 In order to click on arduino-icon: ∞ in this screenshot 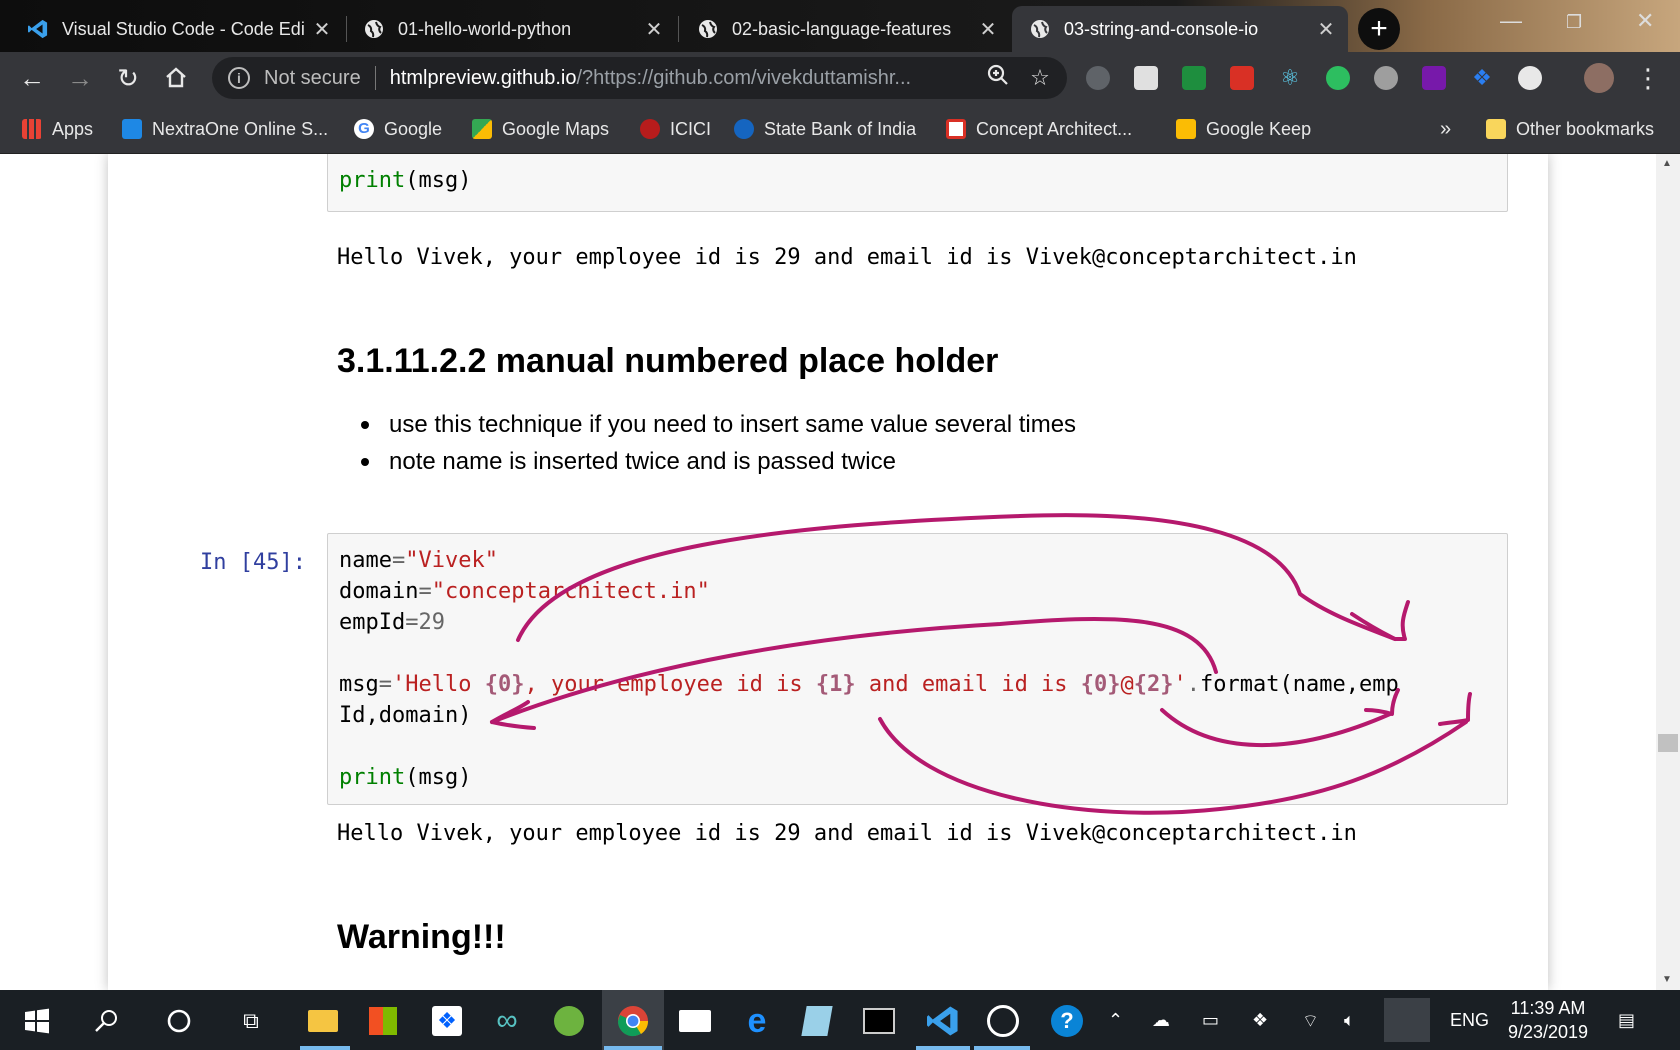, I will do `click(507, 1021)`.